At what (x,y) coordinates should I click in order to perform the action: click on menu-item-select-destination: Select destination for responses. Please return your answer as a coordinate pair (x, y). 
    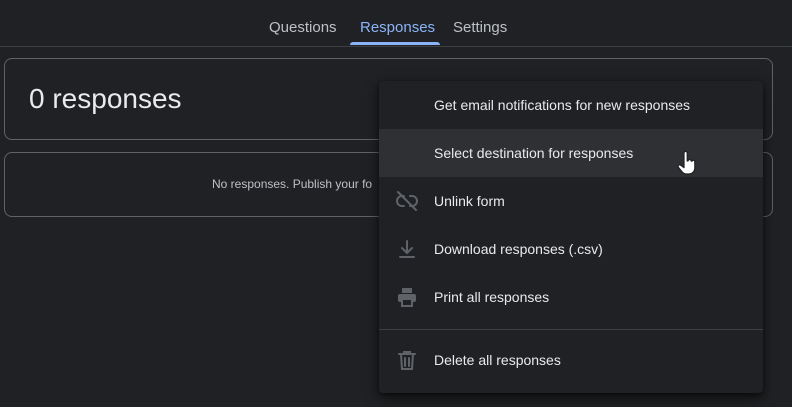
    Looking at the image, I should click on (571, 153).